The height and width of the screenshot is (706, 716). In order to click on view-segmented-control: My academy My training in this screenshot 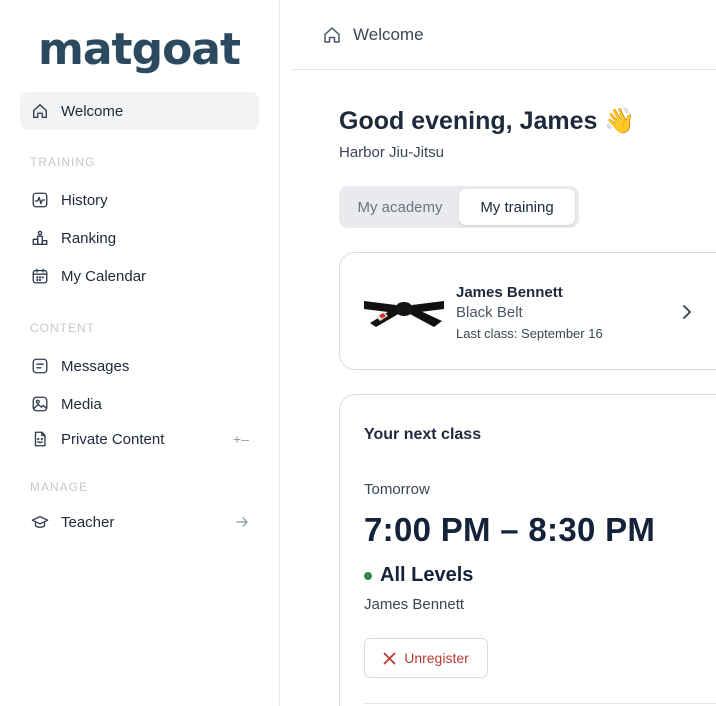, I will do `click(459, 207)`.